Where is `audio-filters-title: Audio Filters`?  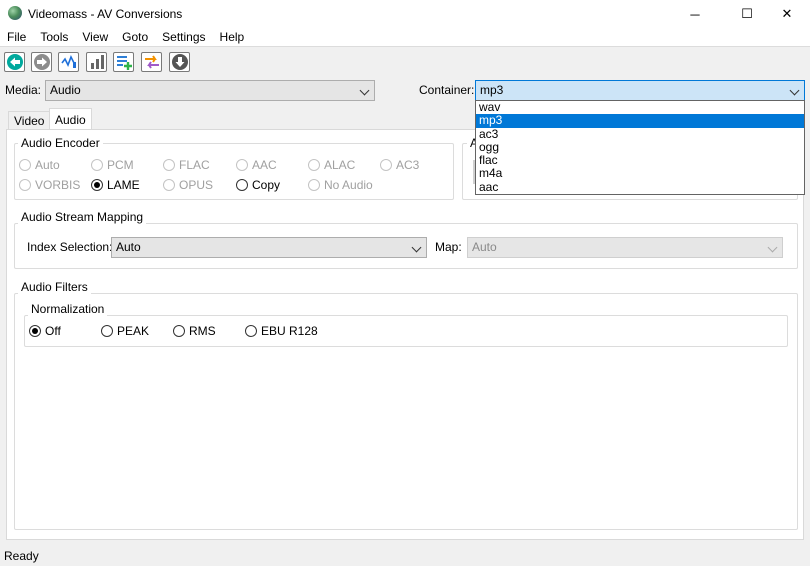 audio-filters-title: Audio Filters is located at coordinates (54, 287).